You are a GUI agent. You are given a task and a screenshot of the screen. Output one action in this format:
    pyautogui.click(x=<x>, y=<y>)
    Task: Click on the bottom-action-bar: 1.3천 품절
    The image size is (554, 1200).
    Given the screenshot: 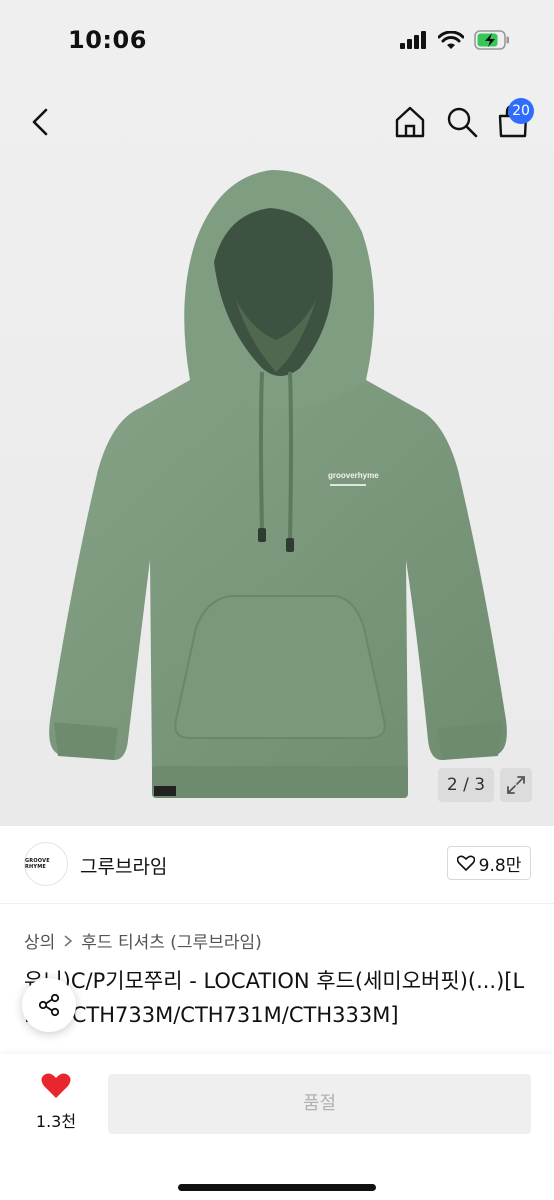 What is the action you would take?
    pyautogui.click(x=277, y=1127)
    